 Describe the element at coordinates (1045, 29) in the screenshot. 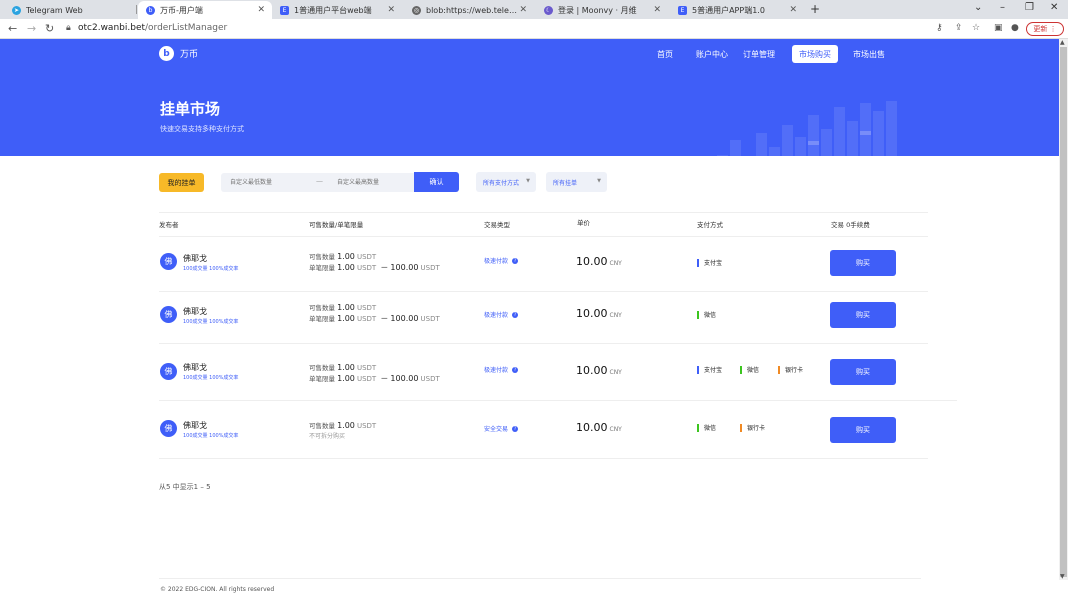

I see `update-button: 更新 ⋮` at that location.